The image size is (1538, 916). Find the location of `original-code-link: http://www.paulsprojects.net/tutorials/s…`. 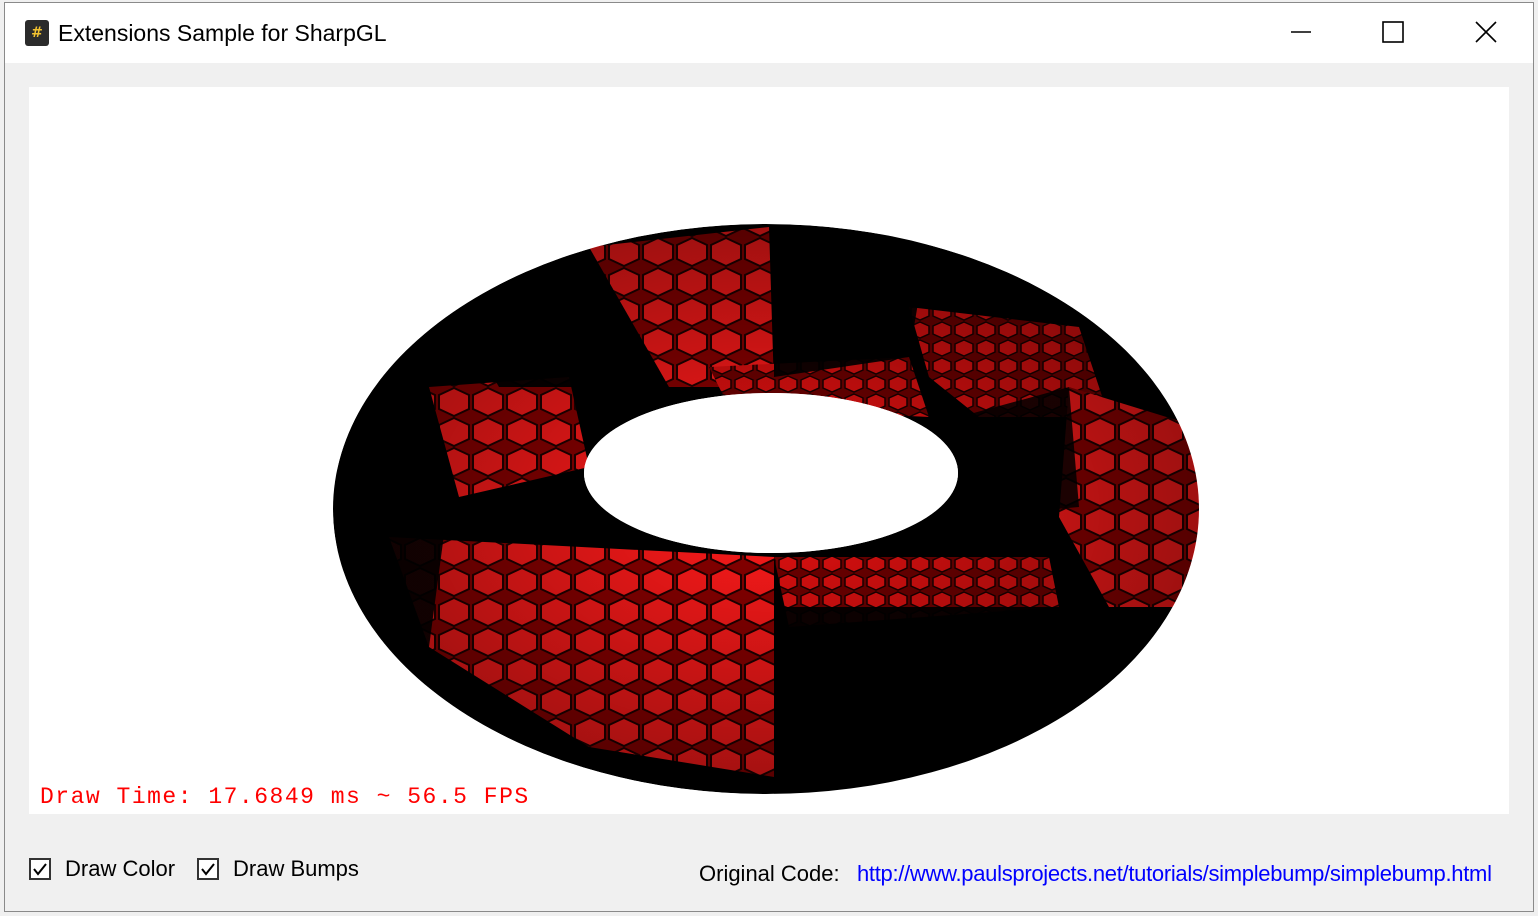

original-code-link: http://www.paulsprojects.net/tutorials/s… is located at coordinates (1174, 874).